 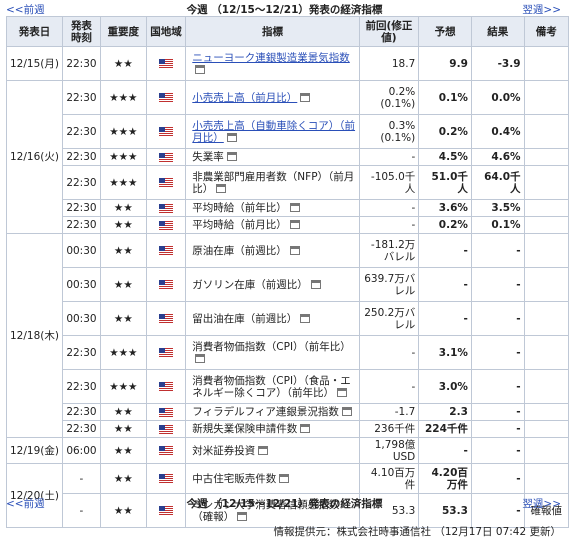 What do you see at coordinates (389, 250) in the screenshot?
I see `previous-value: -181.2万バレル` at bounding box center [389, 250].